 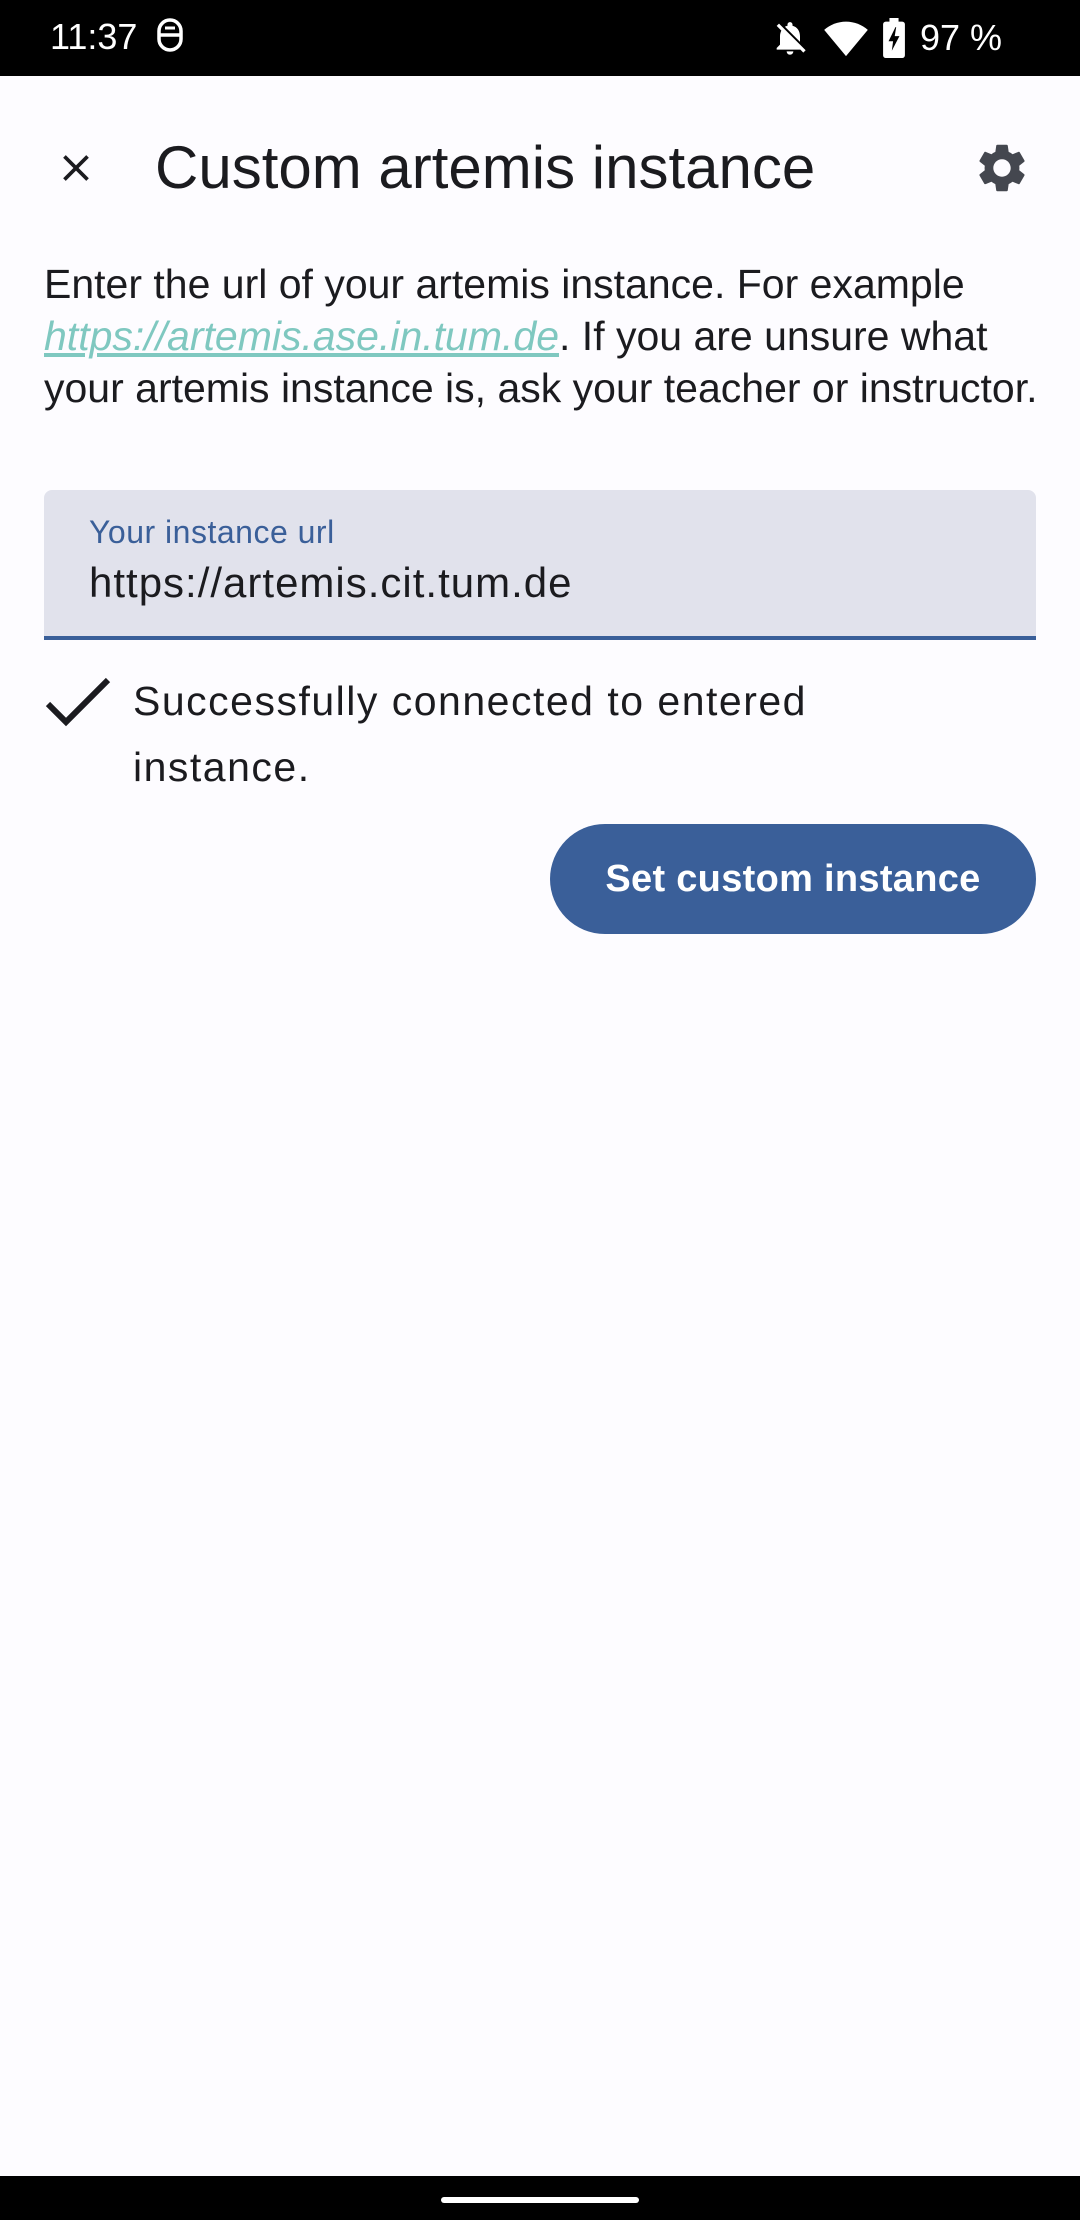 I want to click on close-icon, so click(x=76, y=168).